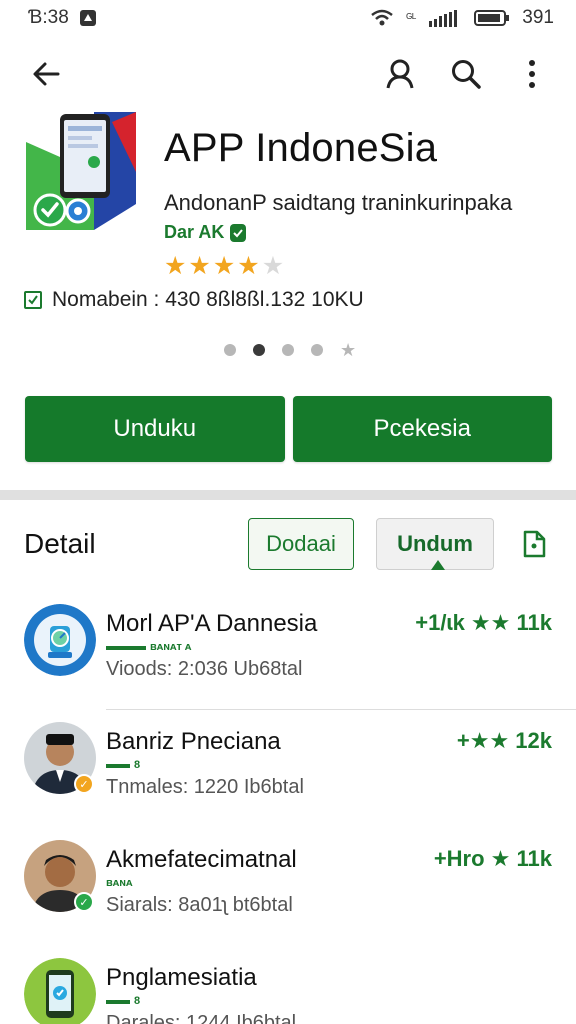 This screenshot has height=1024, width=576. What do you see at coordinates (301, 544) in the screenshot?
I see `filter-chip-dodaai: Dodaai` at bounding box center [301, 544].